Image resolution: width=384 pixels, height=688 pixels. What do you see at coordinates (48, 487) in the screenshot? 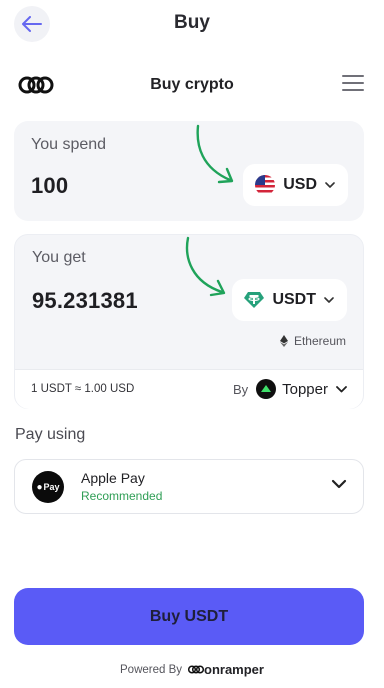
I see `apple-pay-icon: ● Pay` at bounding box center [48, 487].